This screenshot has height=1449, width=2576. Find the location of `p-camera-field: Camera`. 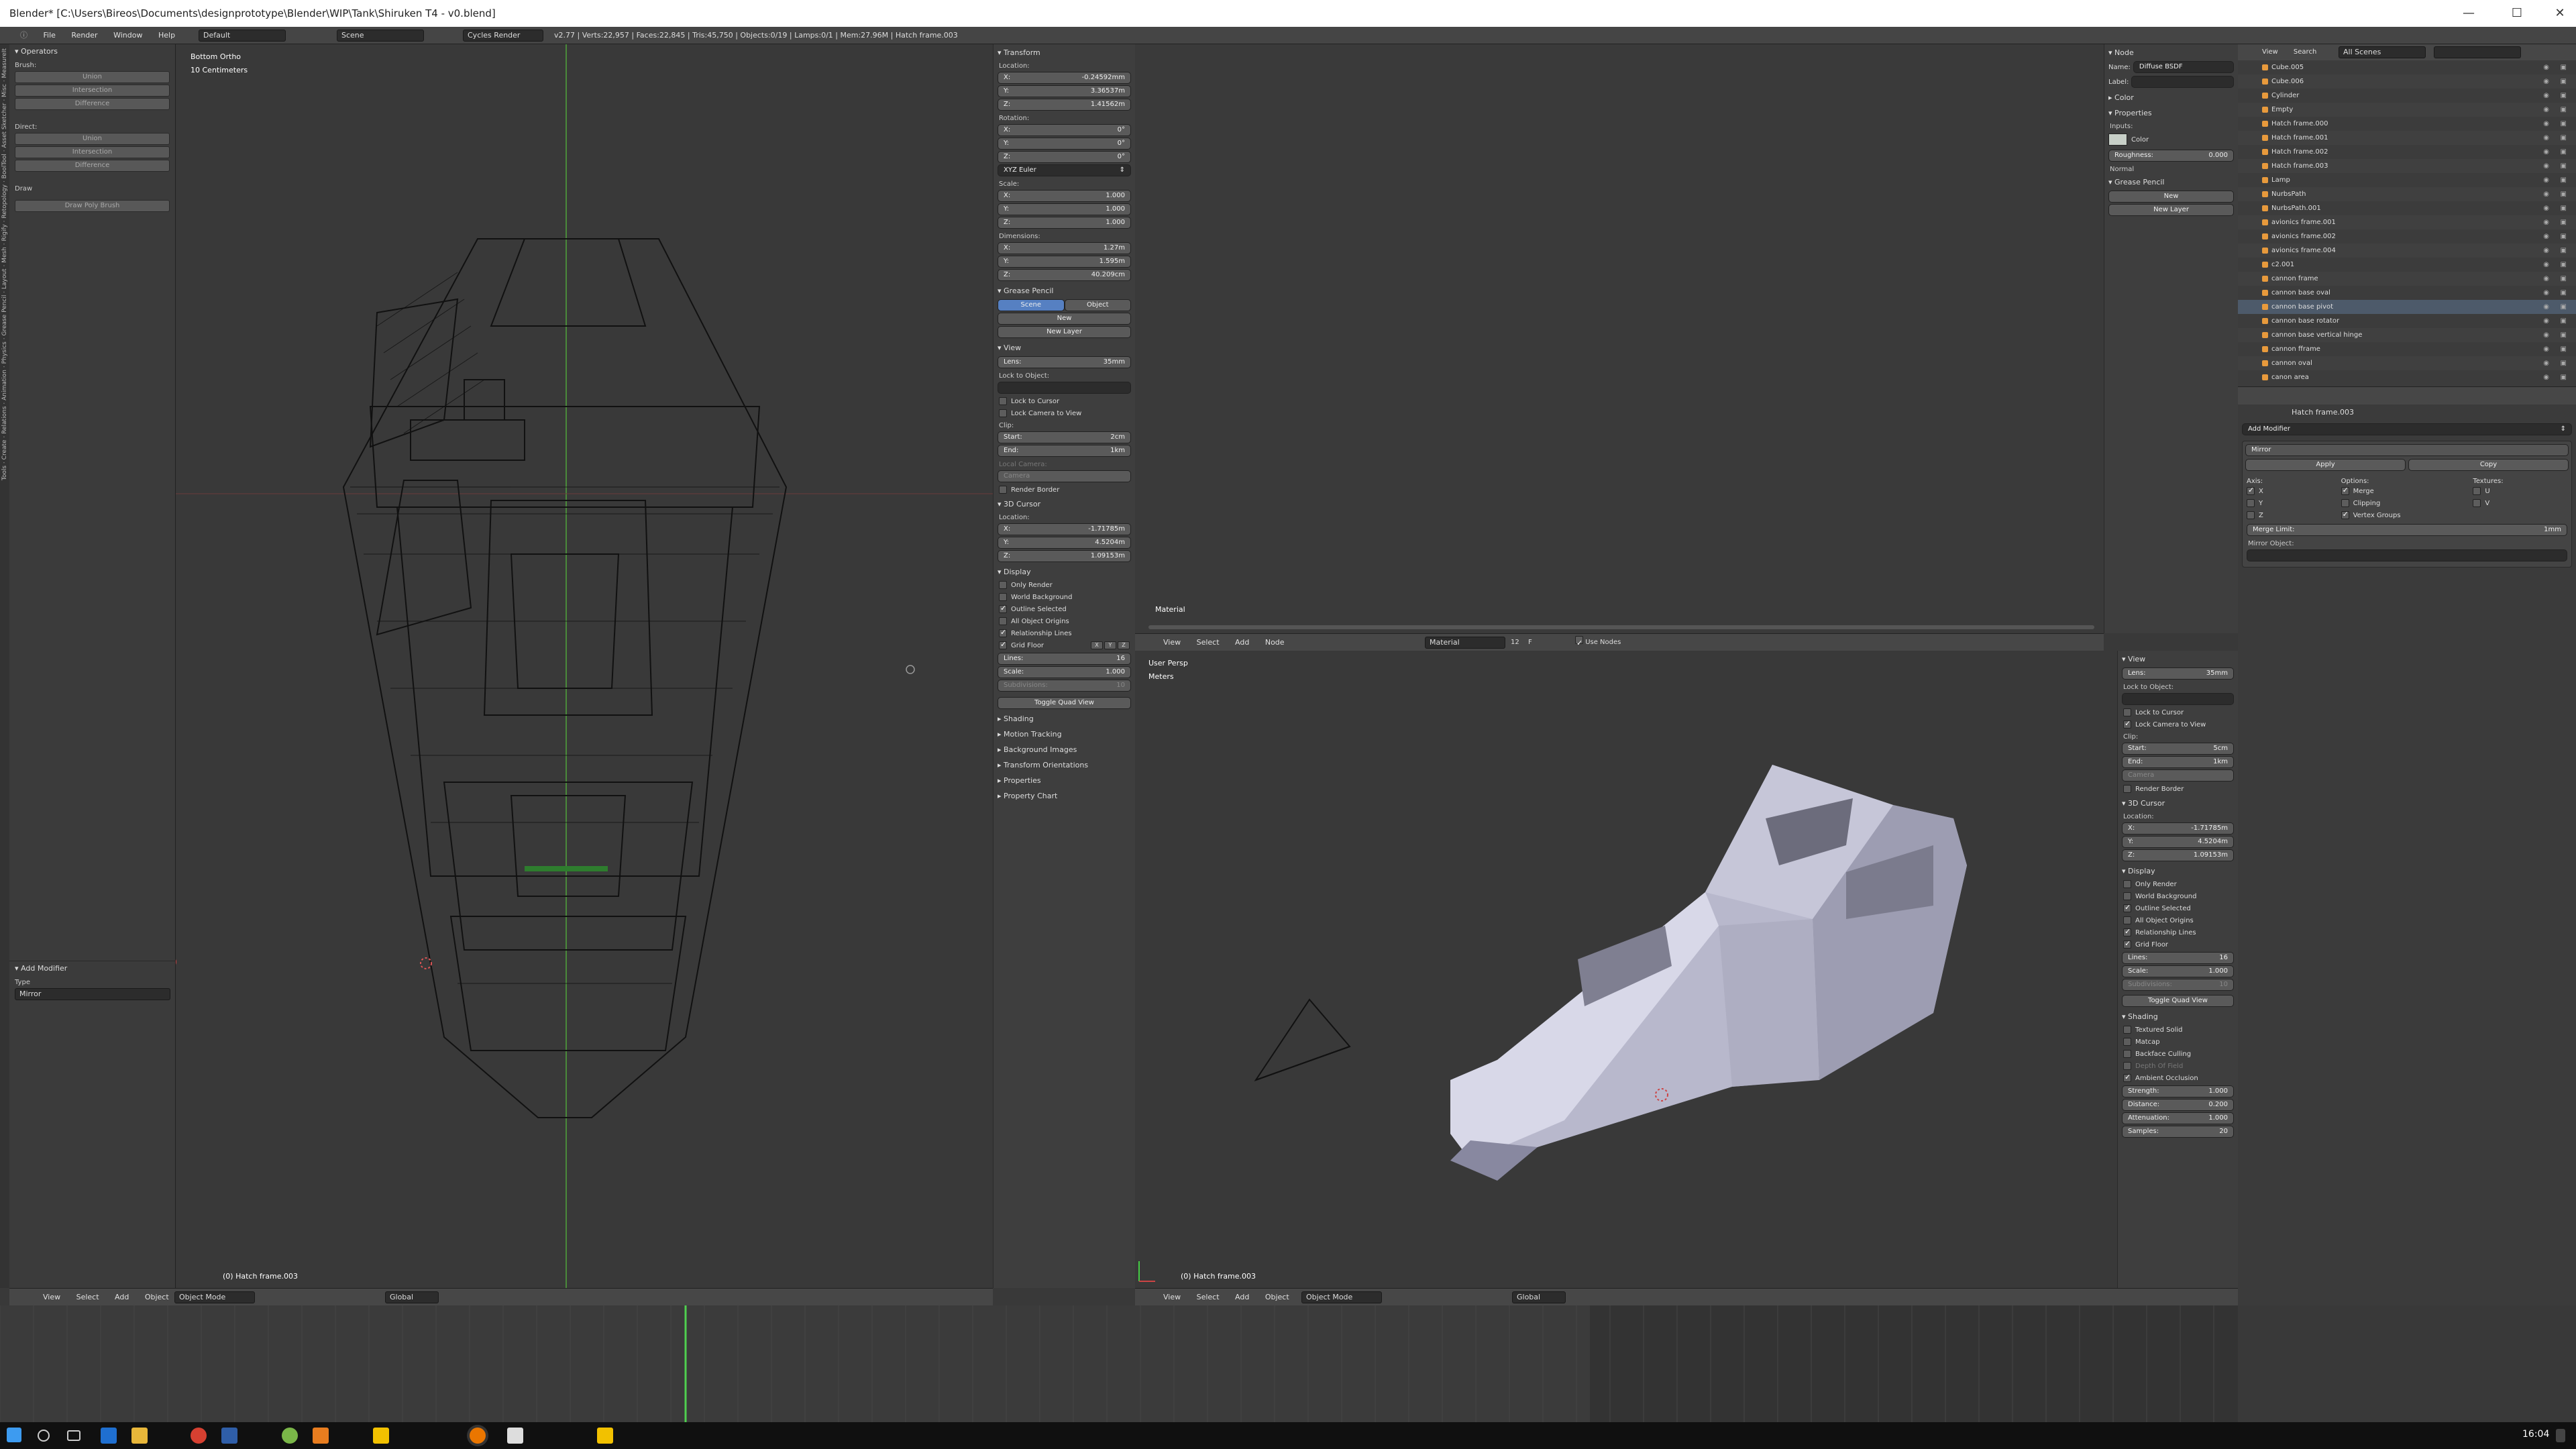

p-camera-field: Camera is located at coordinates (2178, 775).